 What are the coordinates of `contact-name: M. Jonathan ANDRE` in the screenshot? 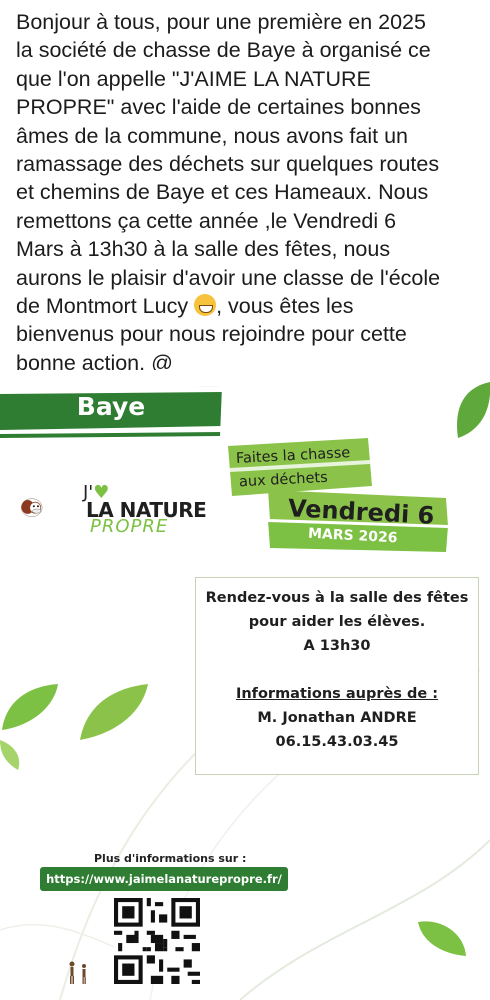 It's located at (337, 718).